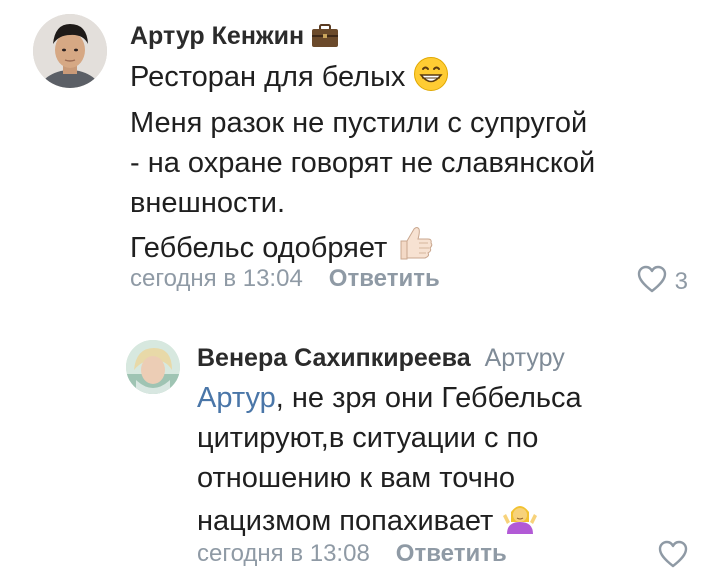 This screenshot has width=720, height=588. What do you see at coordinates (520, 522) in the screenshot?
I see `person-shrugging-icon` at bounding box center [520, 522].